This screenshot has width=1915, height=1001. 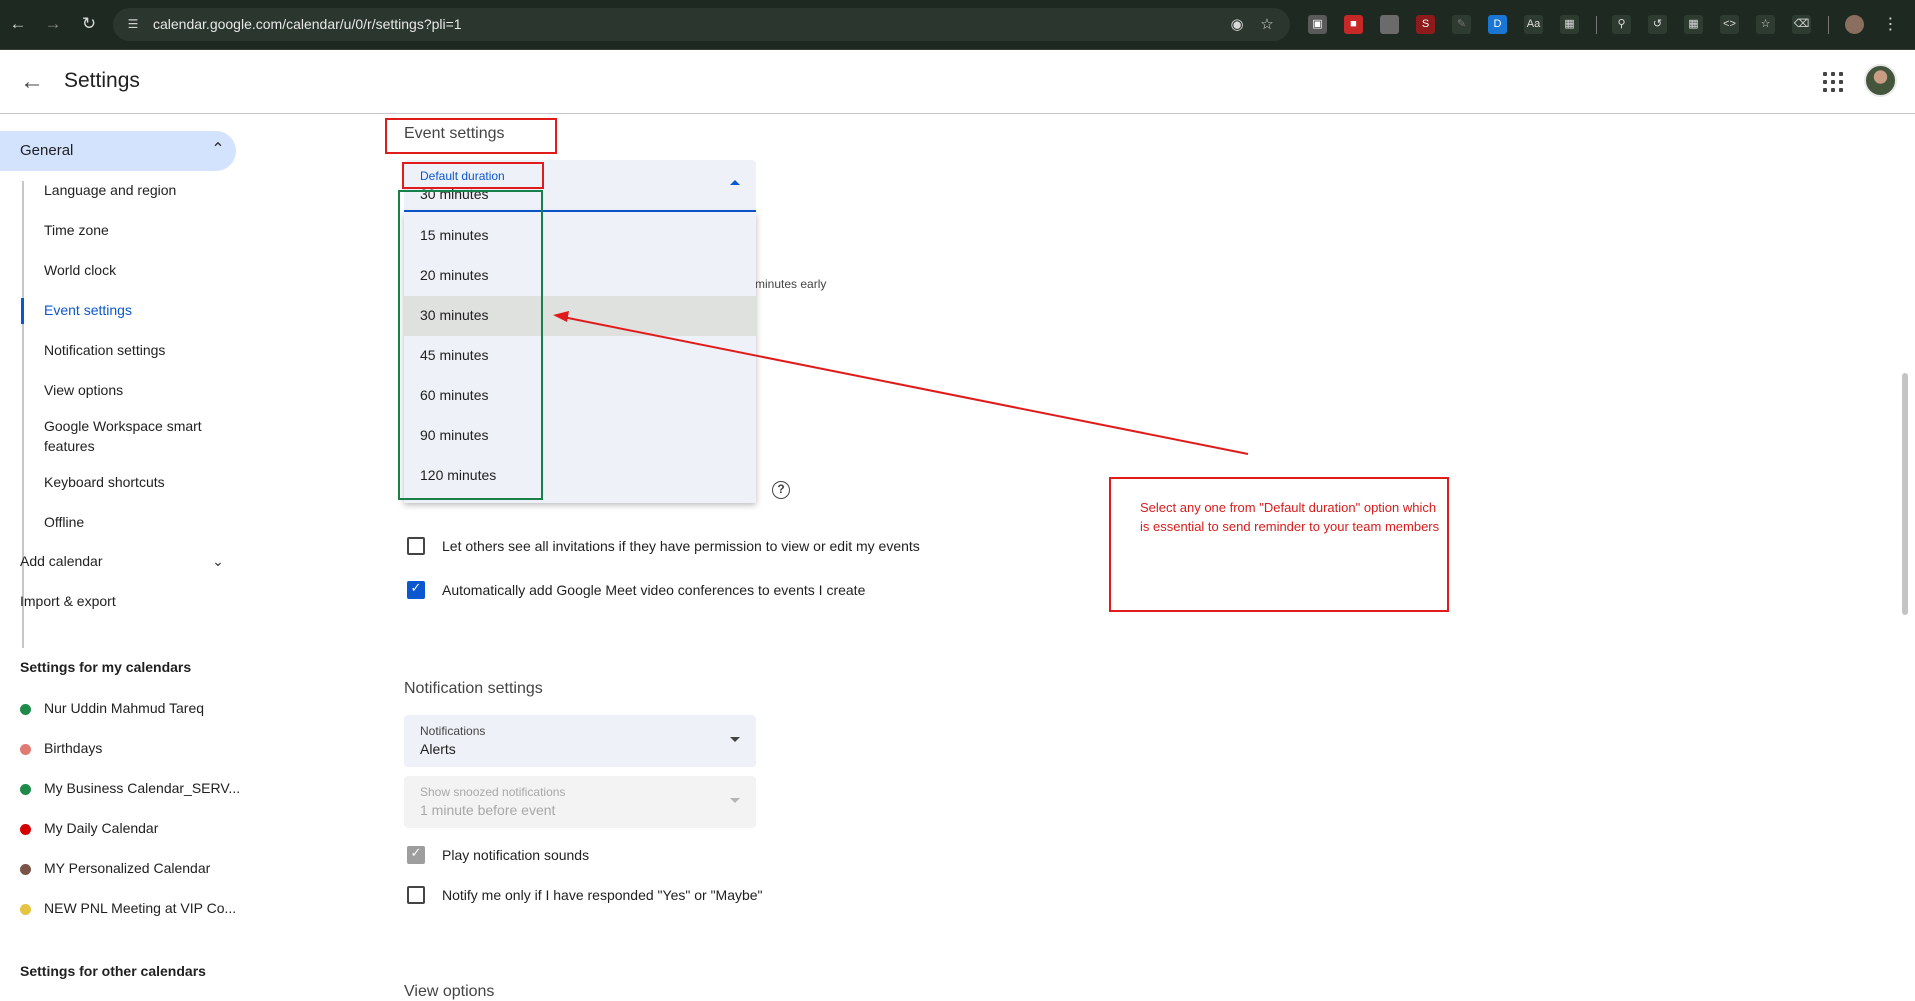 What do you see at coordinates (791, 284) in the screenshot?
I see `partial-hidden-text: minutes early` at bounding box center [791, 284].